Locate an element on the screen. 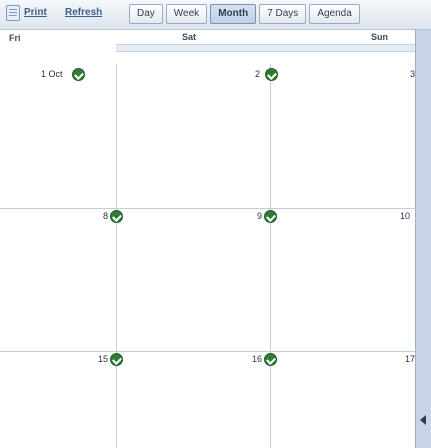 This screenshot has height=448, width=431. day-header-row: Fri Sat Sun is located at coordinates (215, 48).